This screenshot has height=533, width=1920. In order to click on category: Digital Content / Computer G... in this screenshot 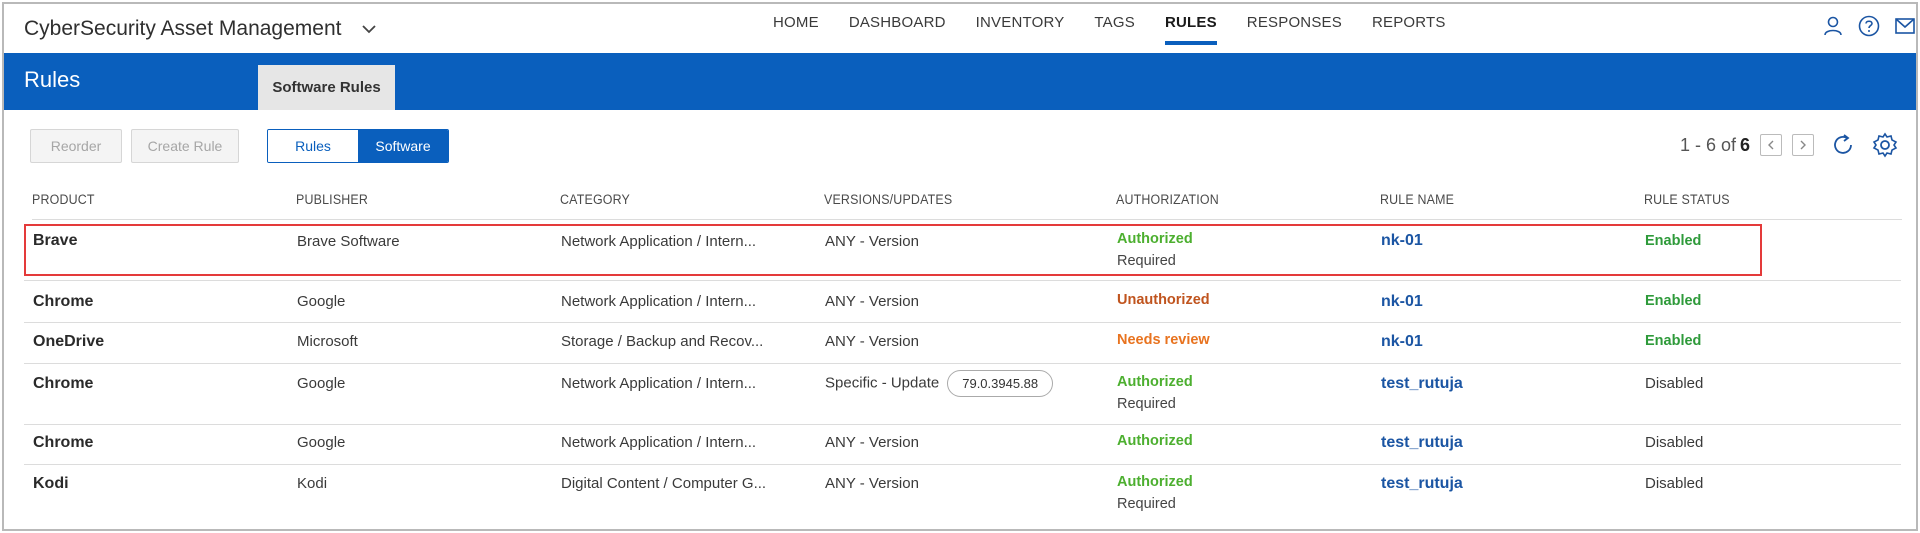, I will do `click(664, 483)`.